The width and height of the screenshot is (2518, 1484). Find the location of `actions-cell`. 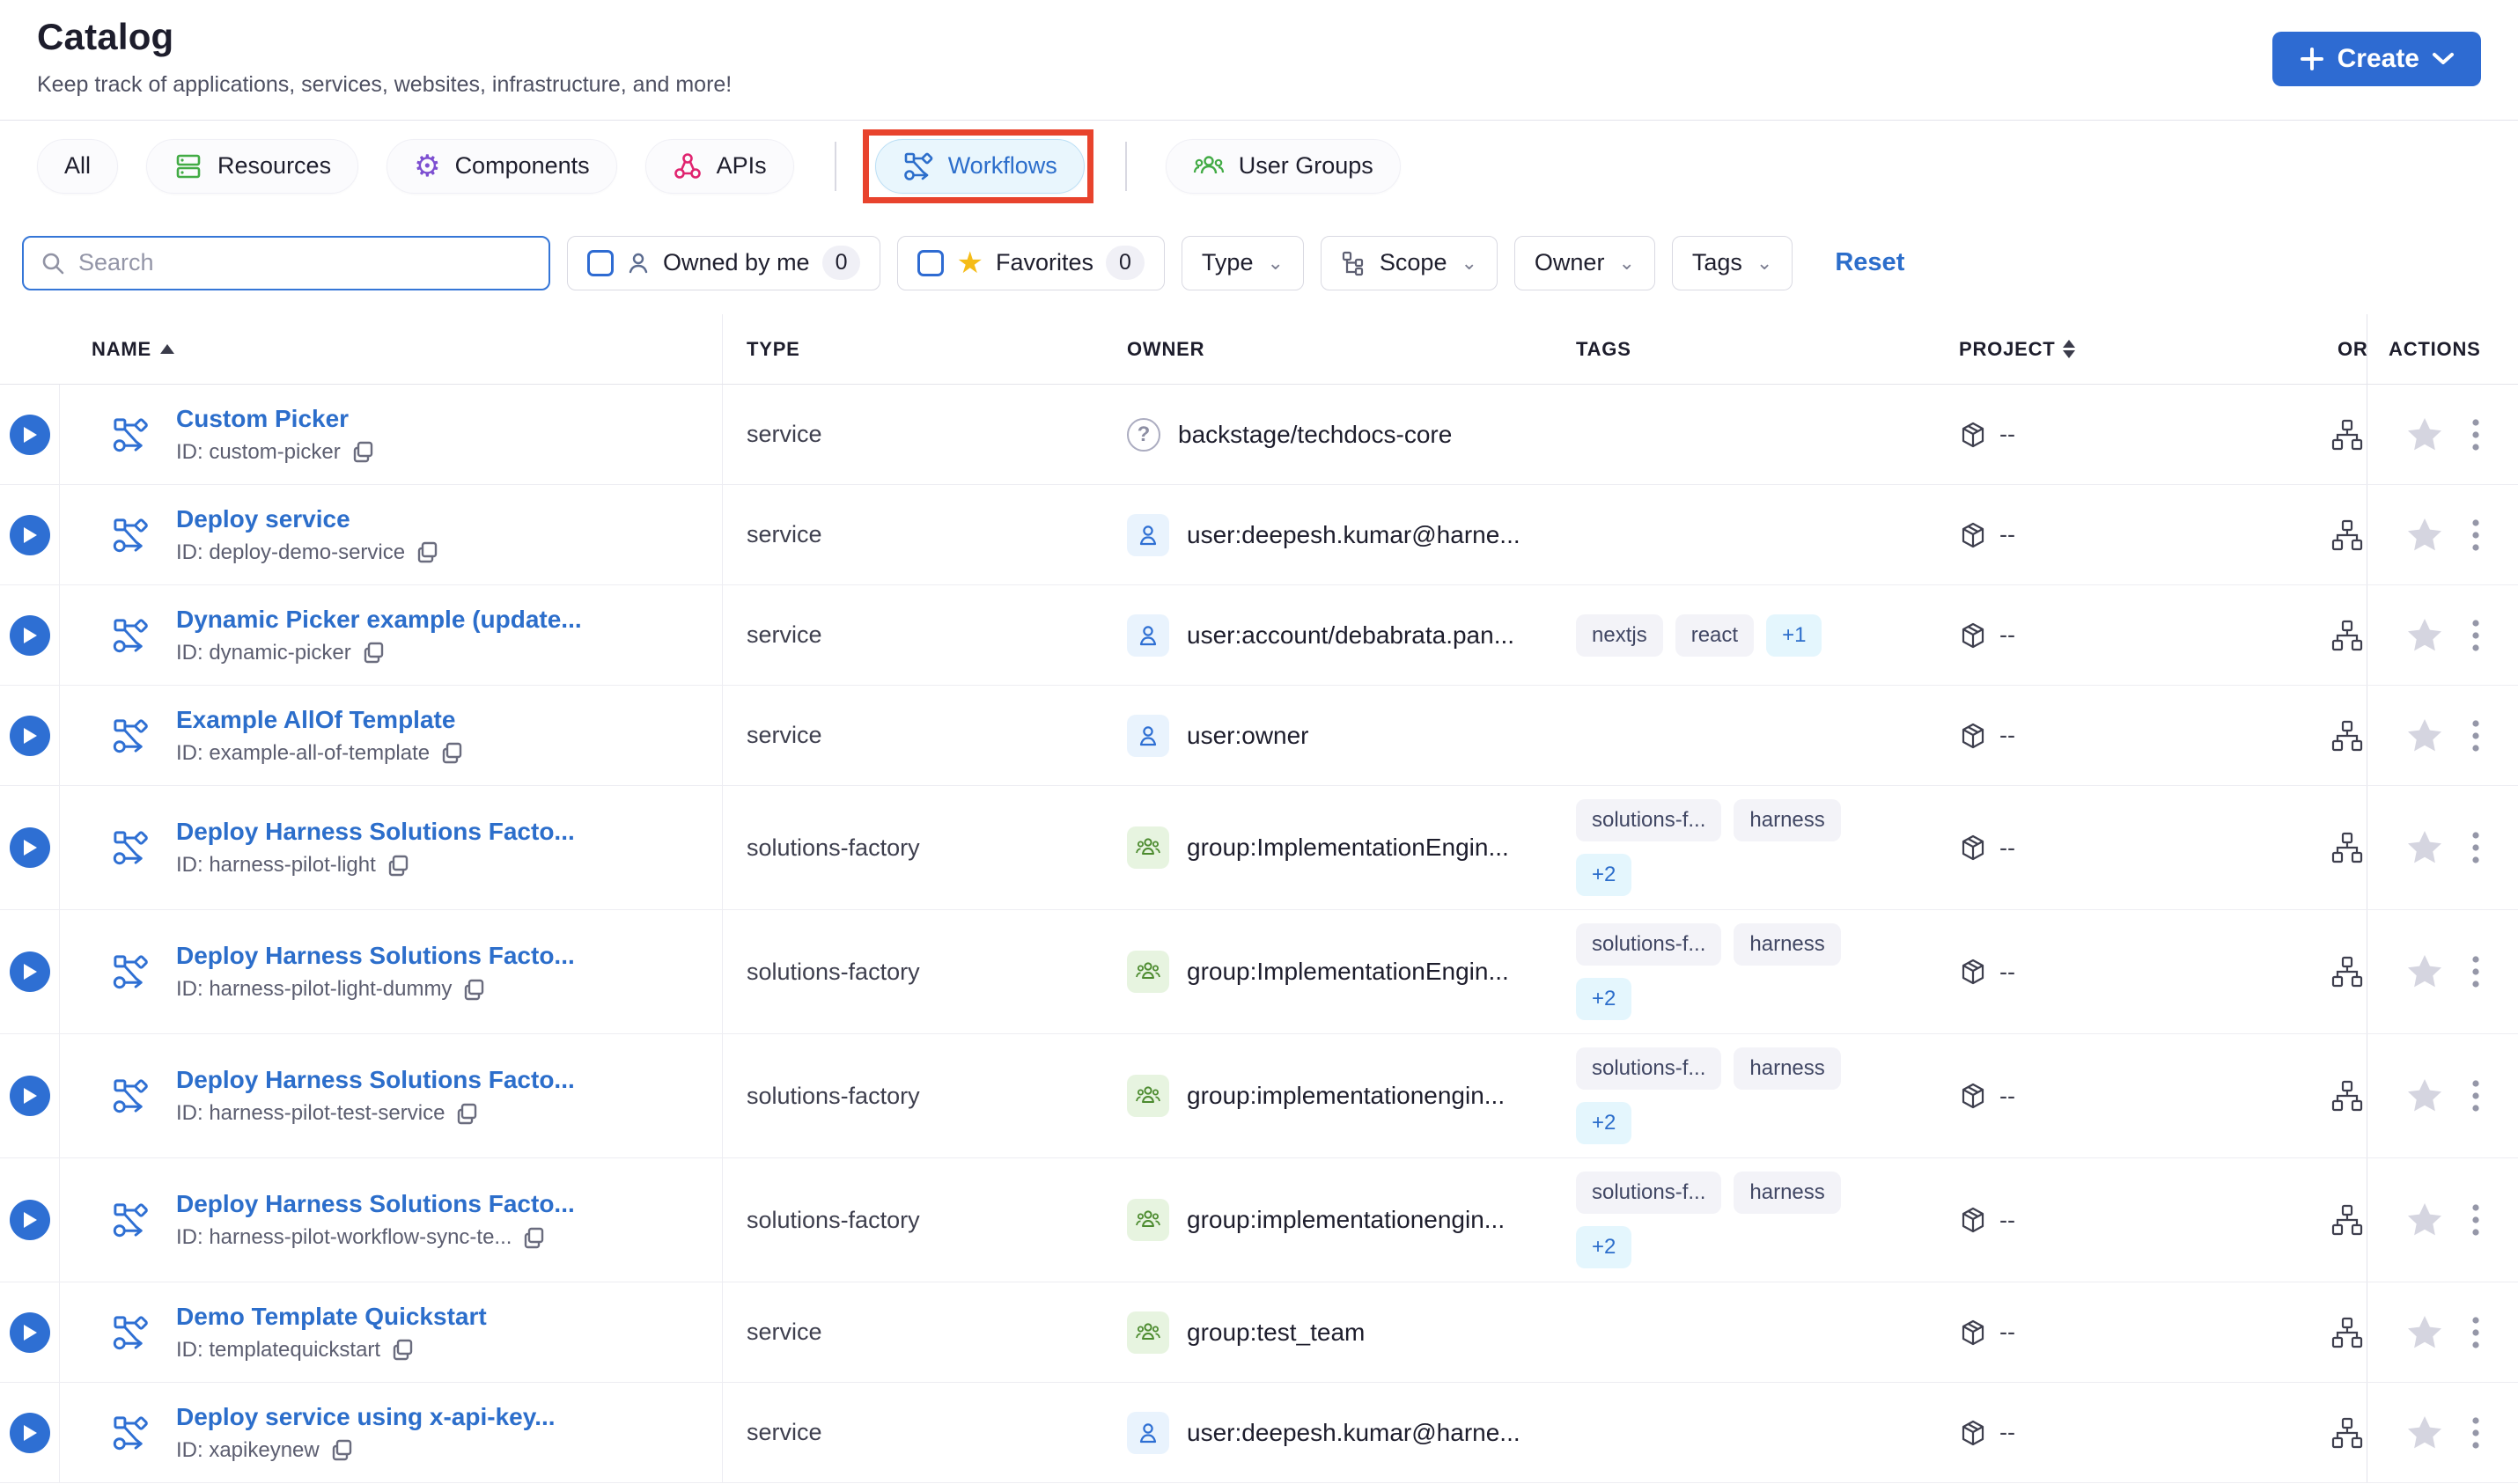

actions-cell is located at coordinates (2442, 1433).